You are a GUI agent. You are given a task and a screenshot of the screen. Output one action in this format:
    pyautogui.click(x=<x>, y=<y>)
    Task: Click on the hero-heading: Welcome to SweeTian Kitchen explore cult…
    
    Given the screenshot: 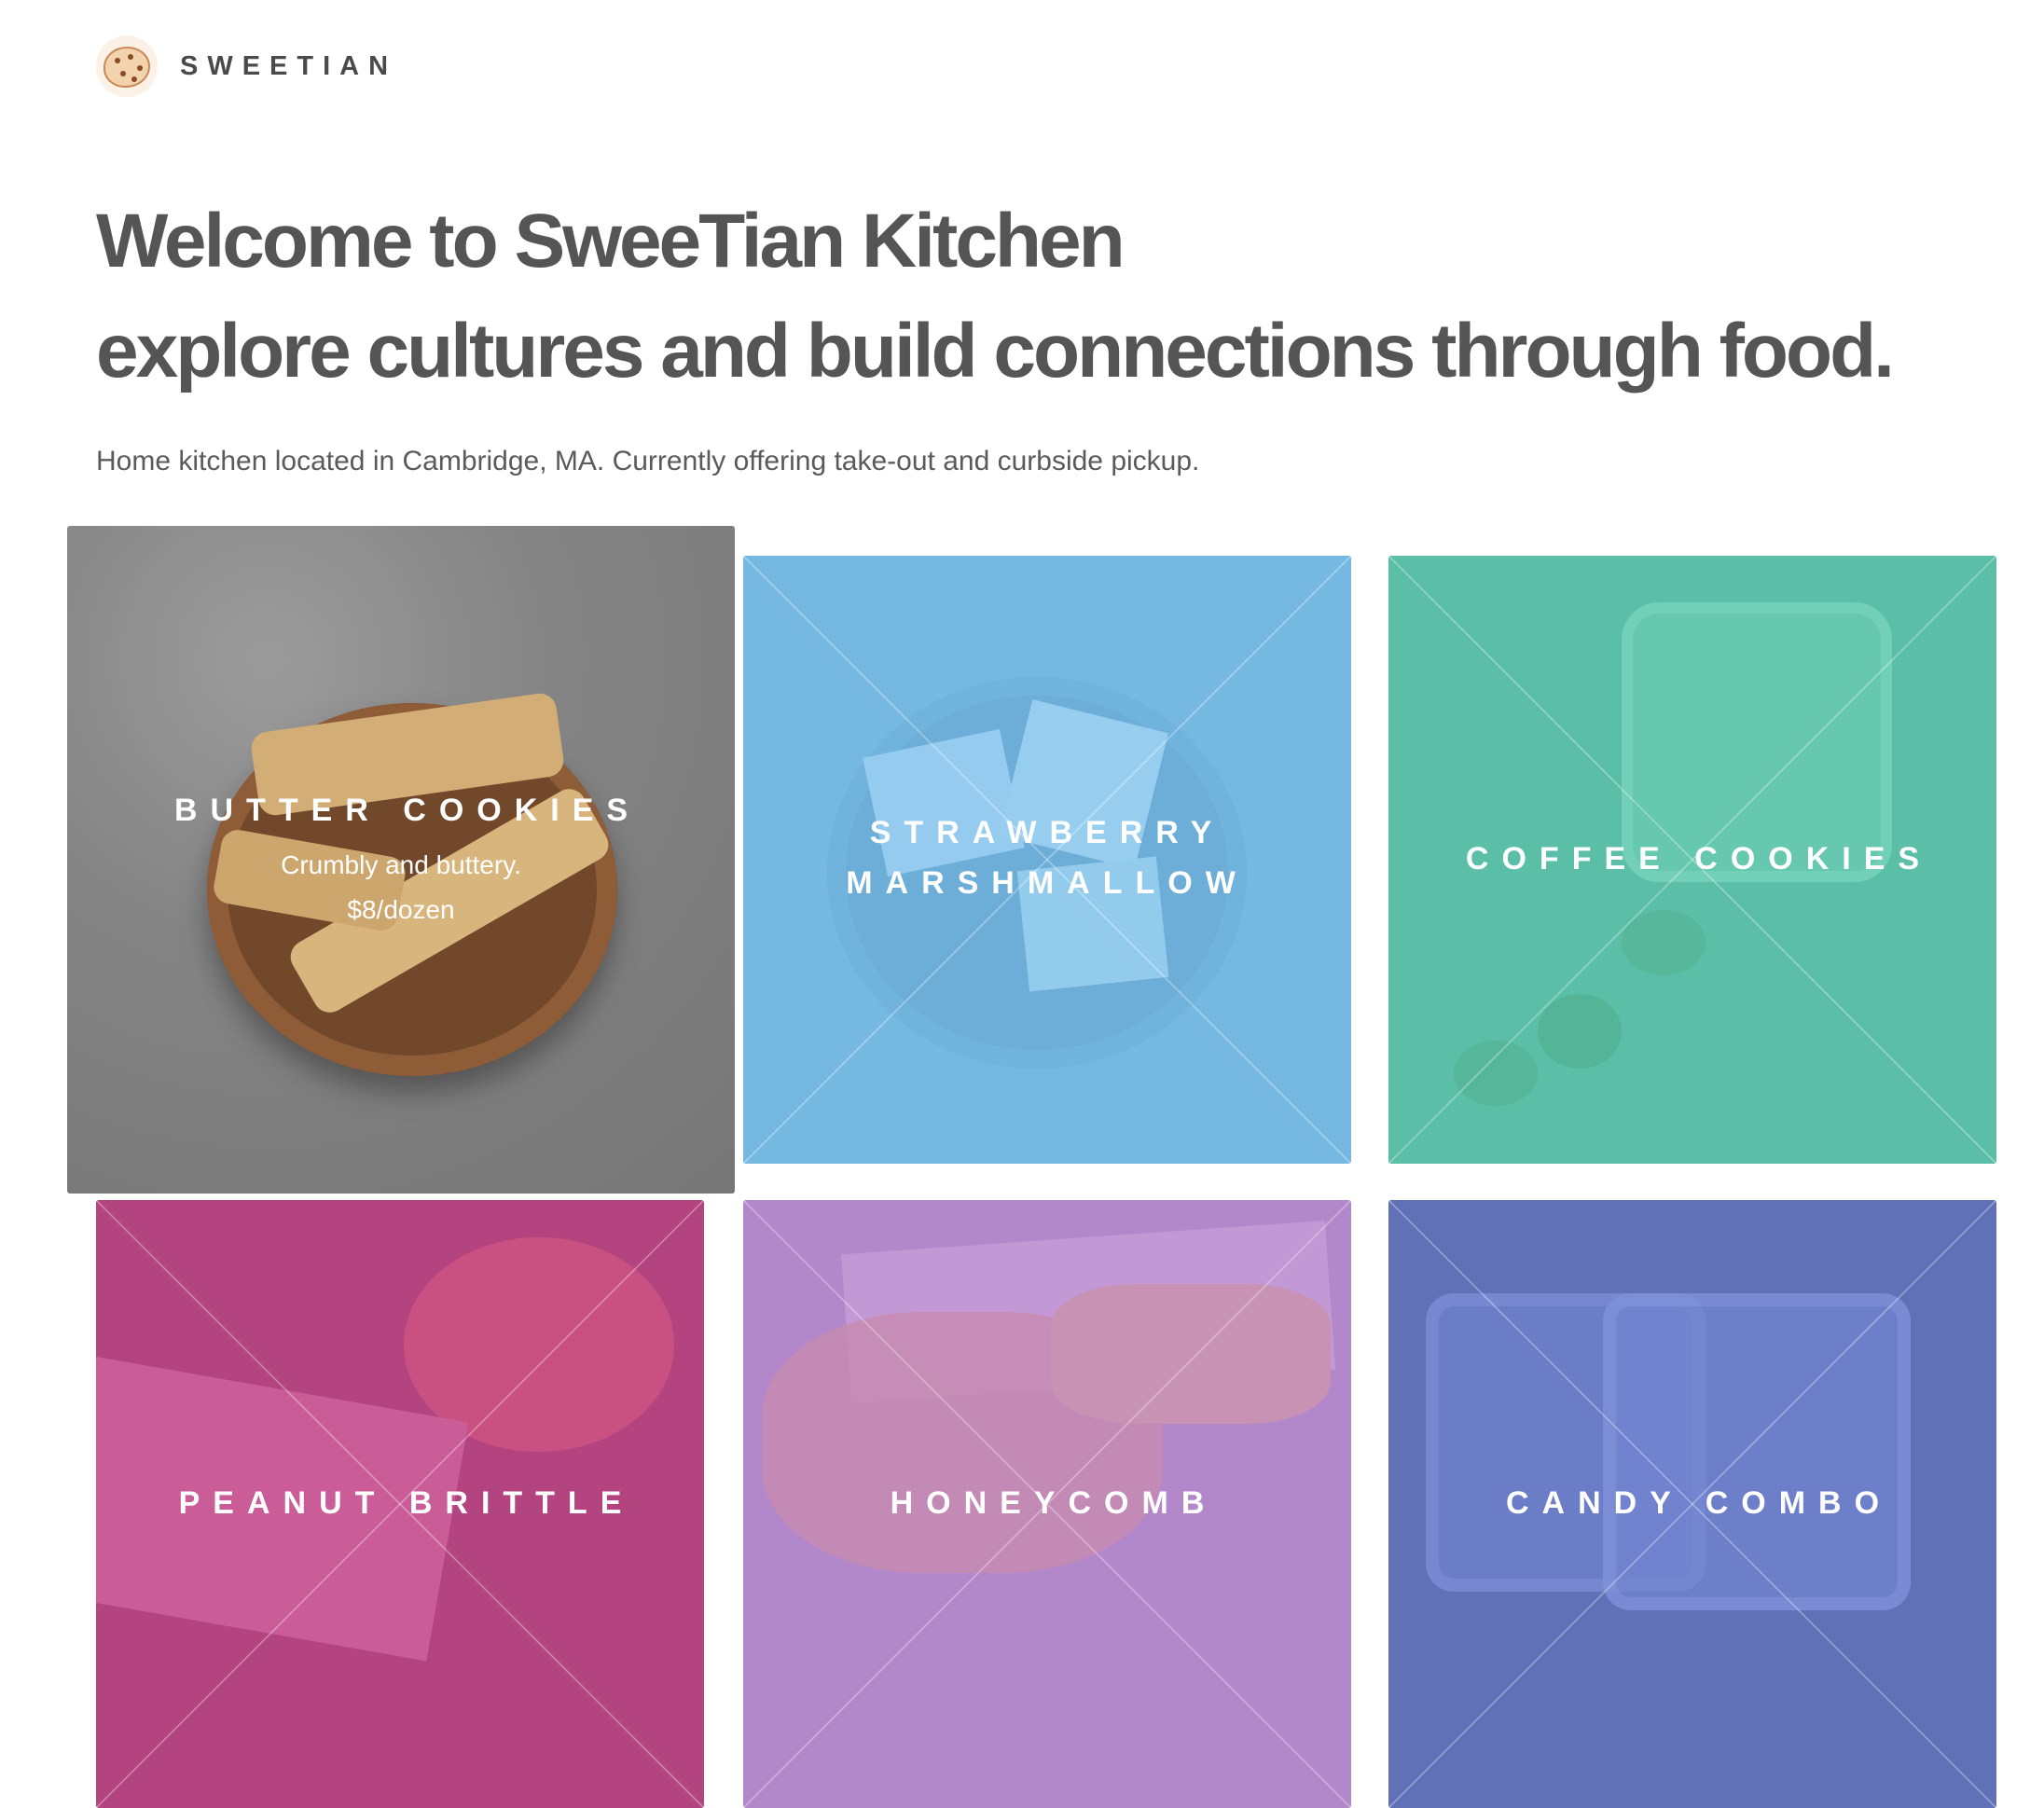 What is the action you would take?
    pyautogui.click(x=1028, y=296)
    